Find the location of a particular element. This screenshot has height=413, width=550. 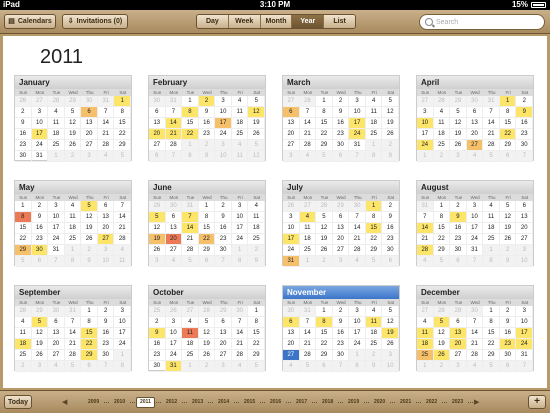

view-tab-month: Month is located at coordinates (276, 21).